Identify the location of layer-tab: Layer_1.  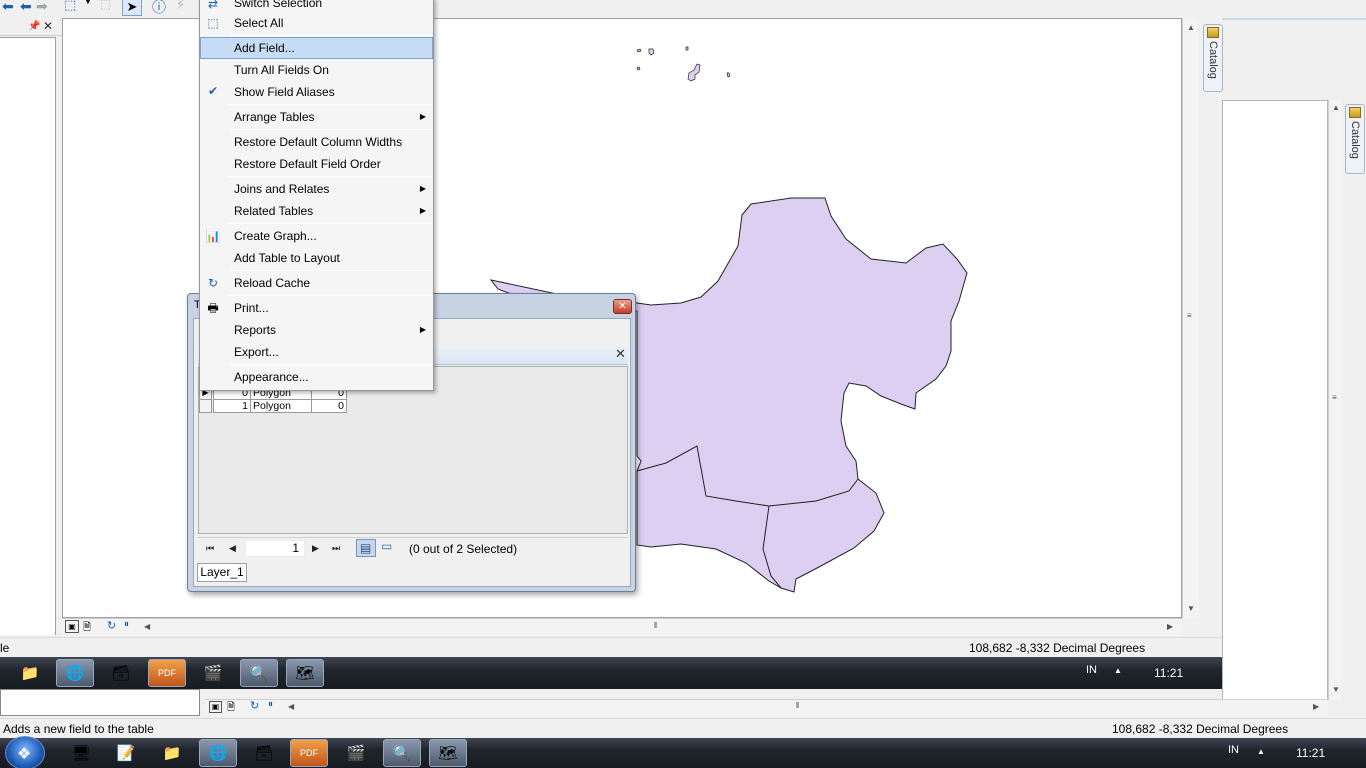
(222, 572).